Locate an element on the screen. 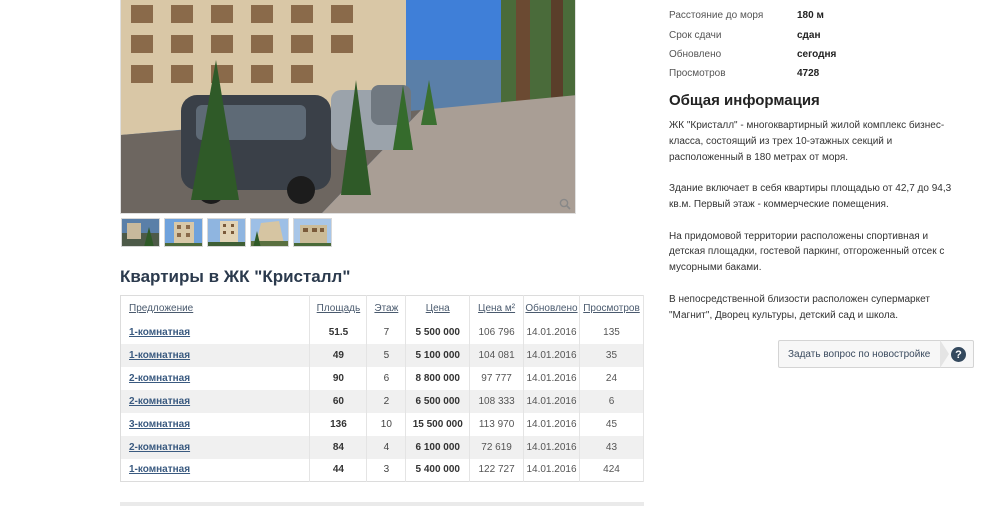 The height and width of the screenshot is (506, 1000). cell-floor: 3 is located at coordinates (386, 470).